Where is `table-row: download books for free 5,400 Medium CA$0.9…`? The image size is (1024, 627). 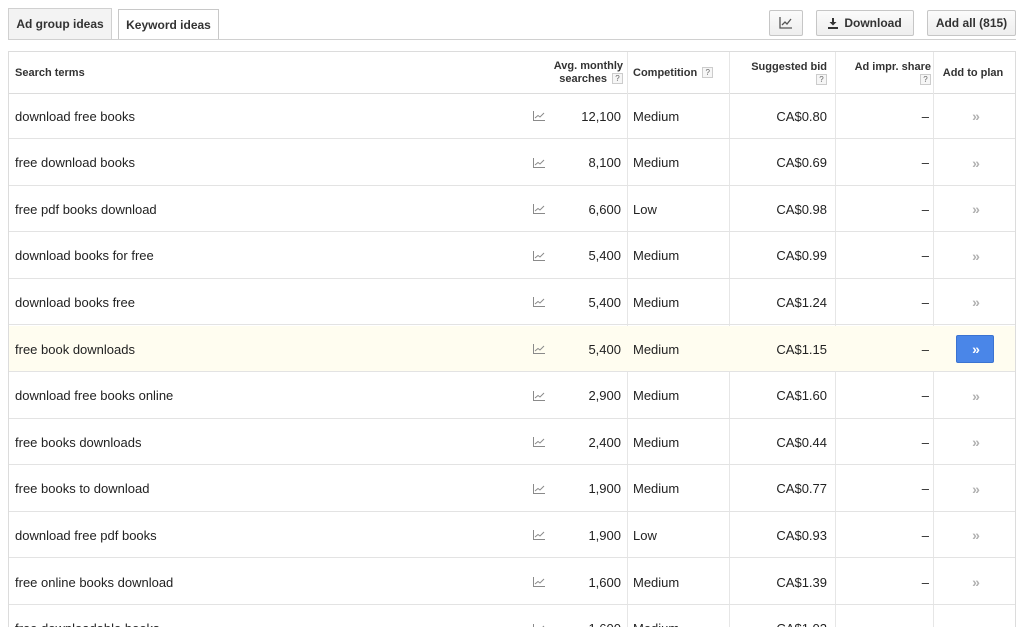
table-row: download books for free 5,400 Medium CA$0.9… is located at coordinates (512, 256).